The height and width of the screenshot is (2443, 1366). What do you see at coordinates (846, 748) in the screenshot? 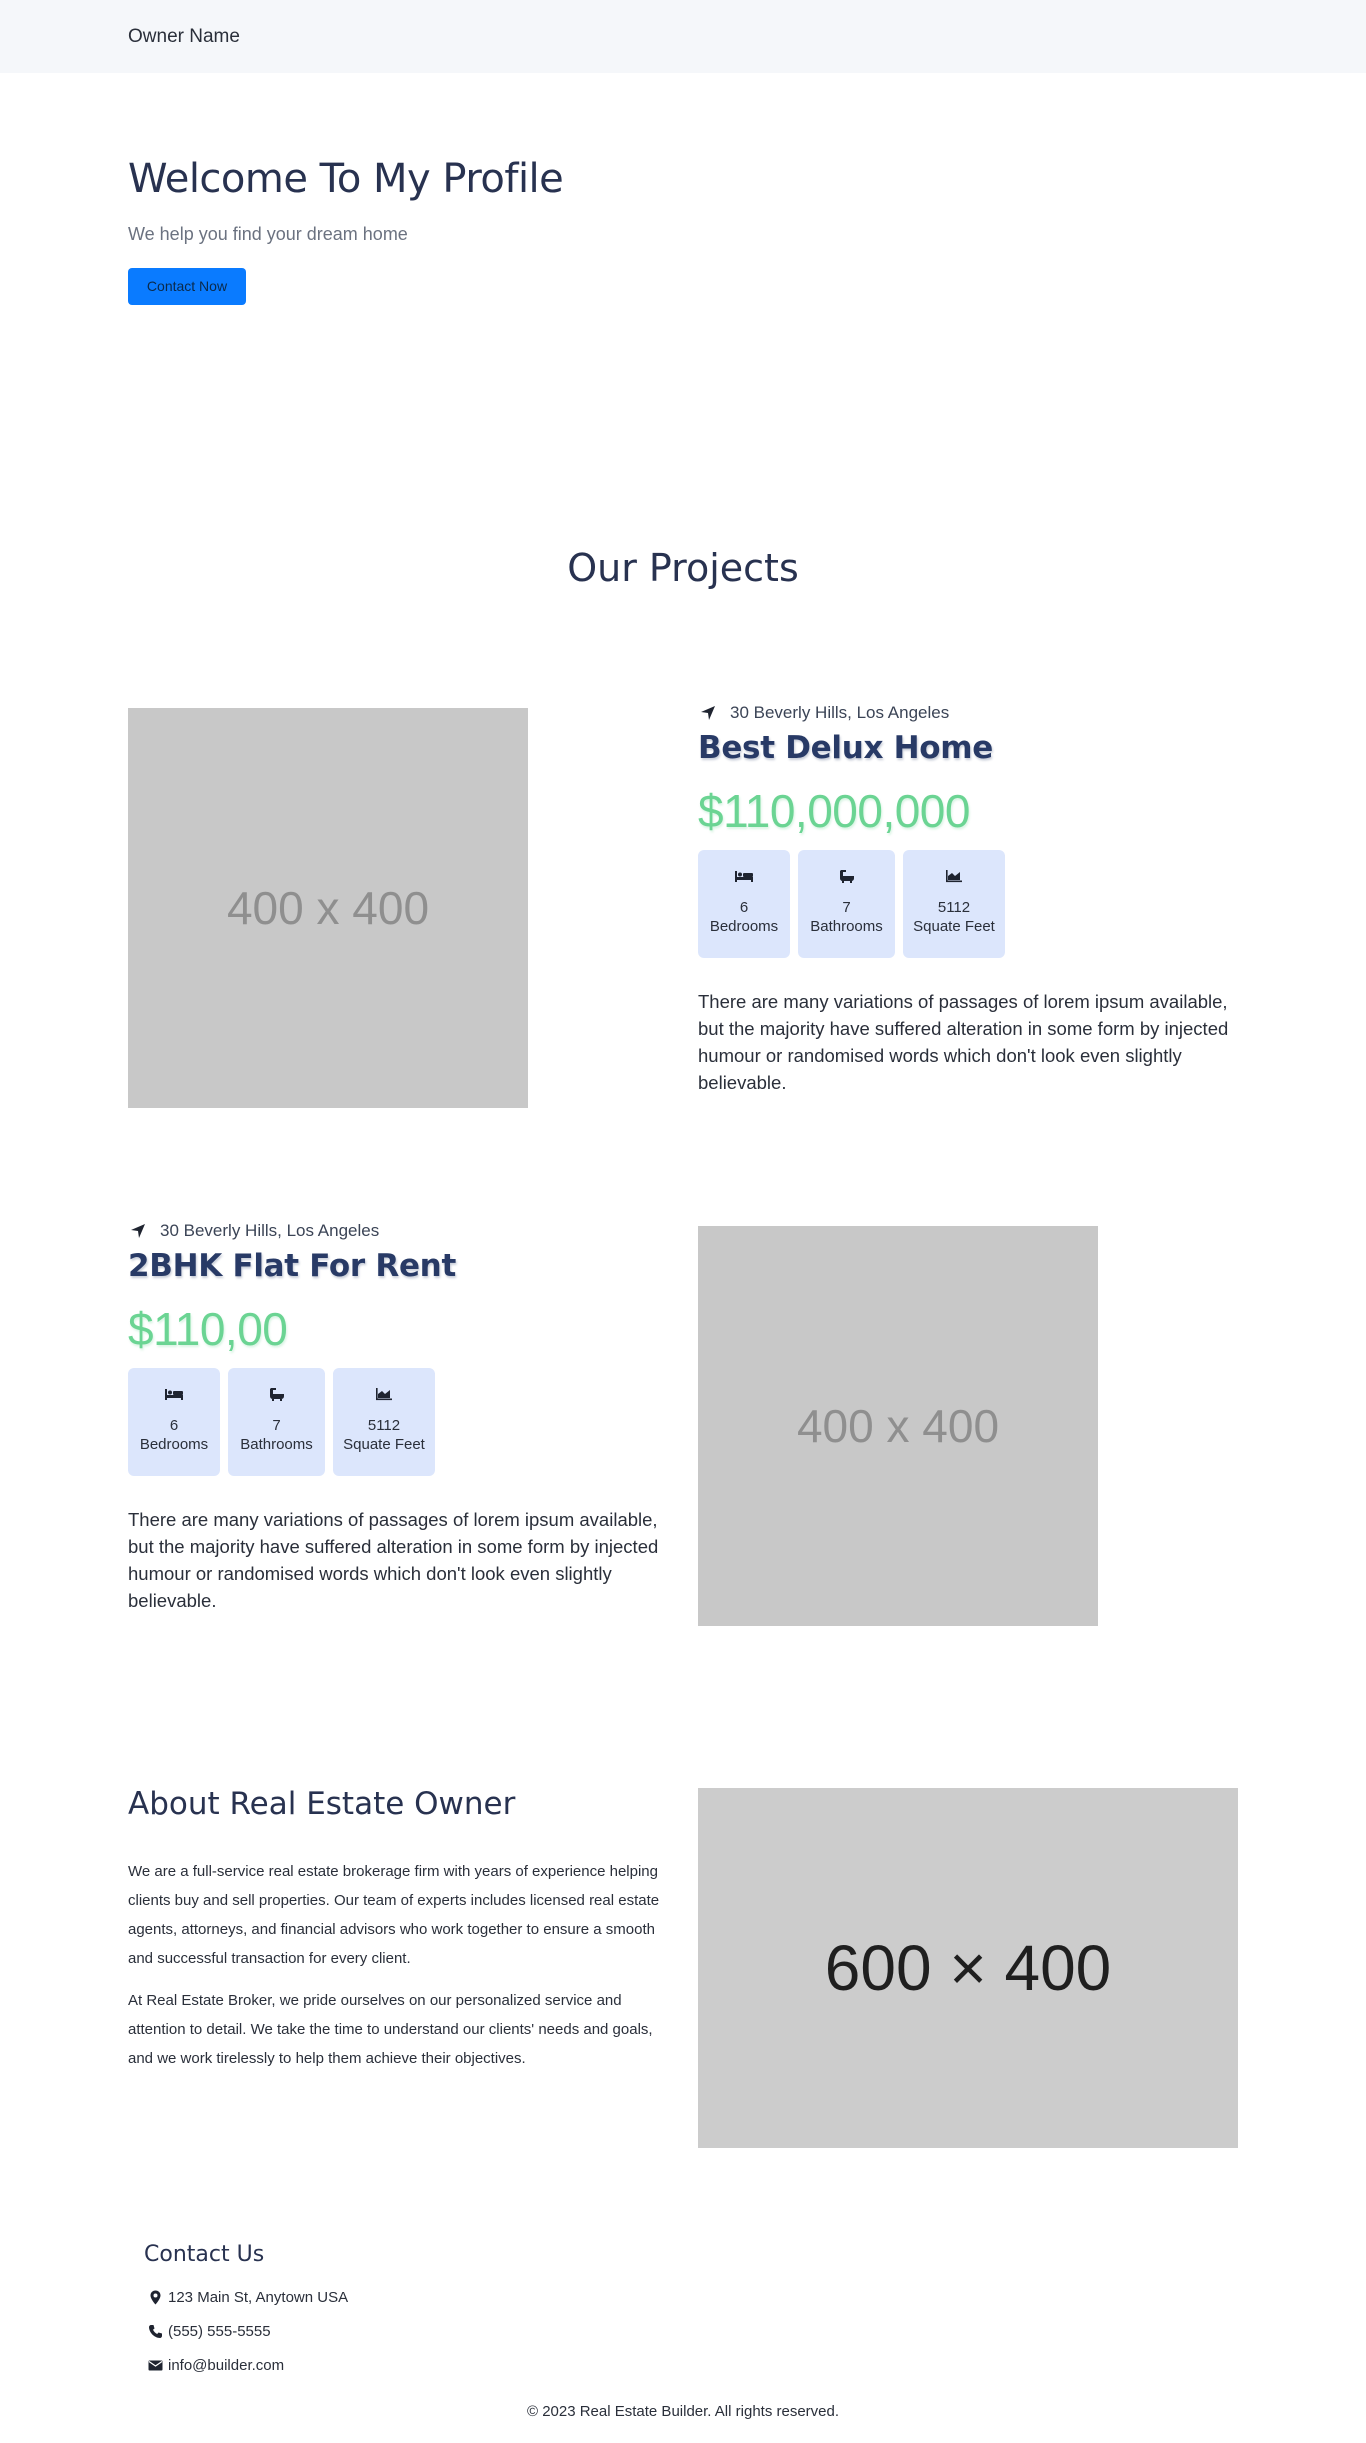
I see `project-title: Best Delux Home` at bounding box center [846, 748].